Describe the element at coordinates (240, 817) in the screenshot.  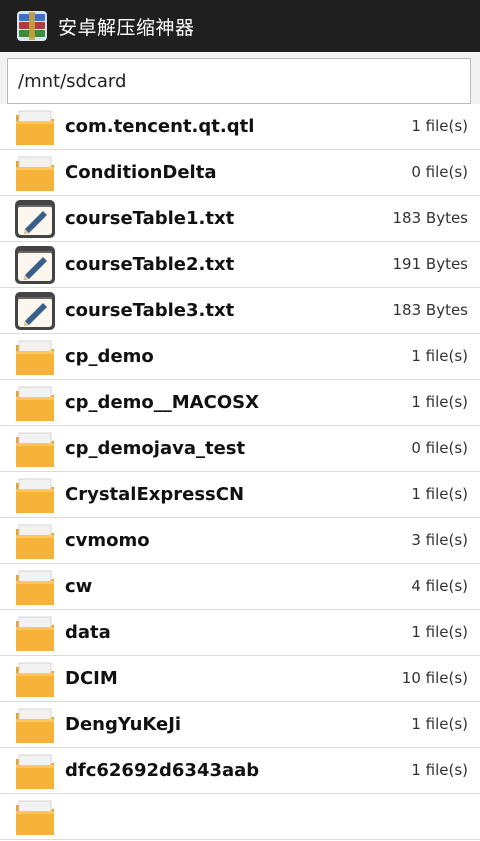
I see `file-row` at that location.